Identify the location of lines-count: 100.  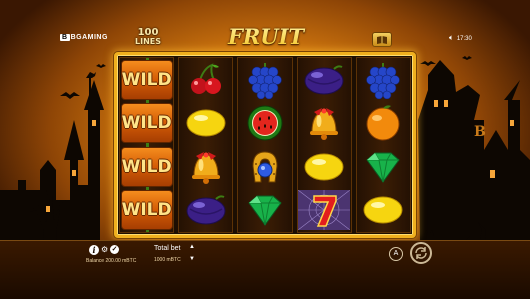
(148, 32).